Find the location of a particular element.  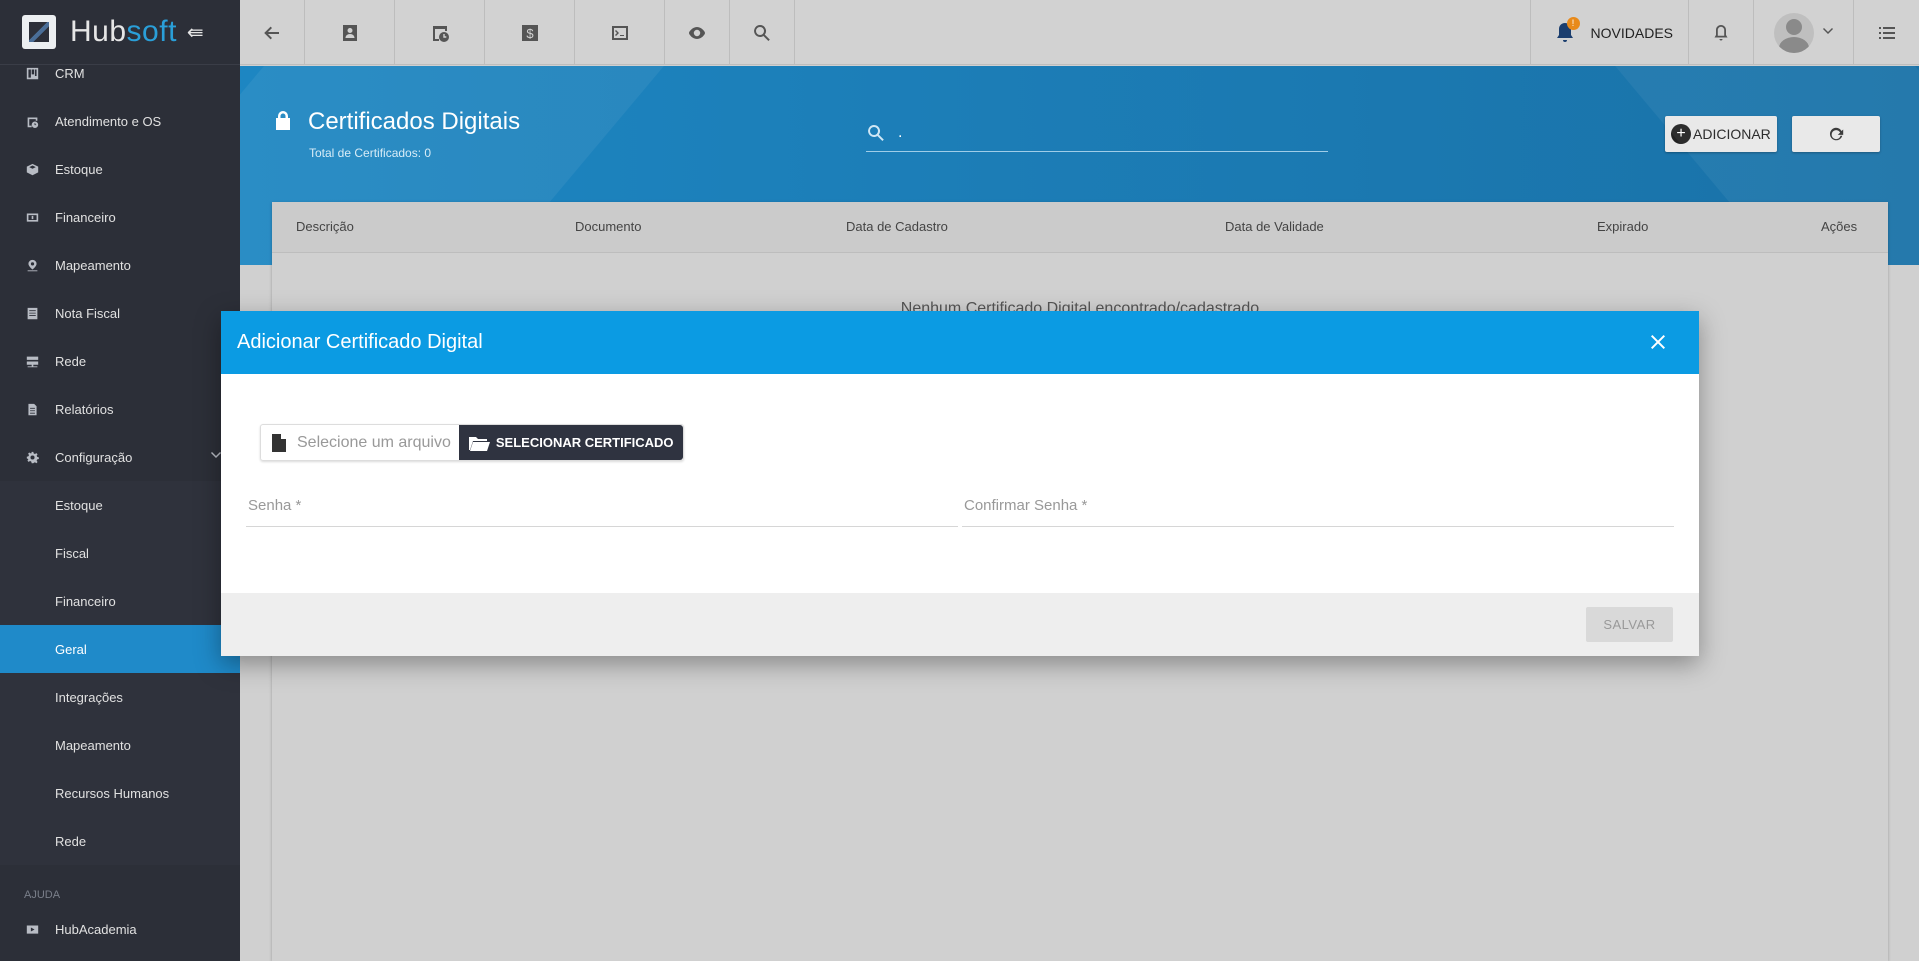

password-label: Senha * is located at coordinates (275, 505).